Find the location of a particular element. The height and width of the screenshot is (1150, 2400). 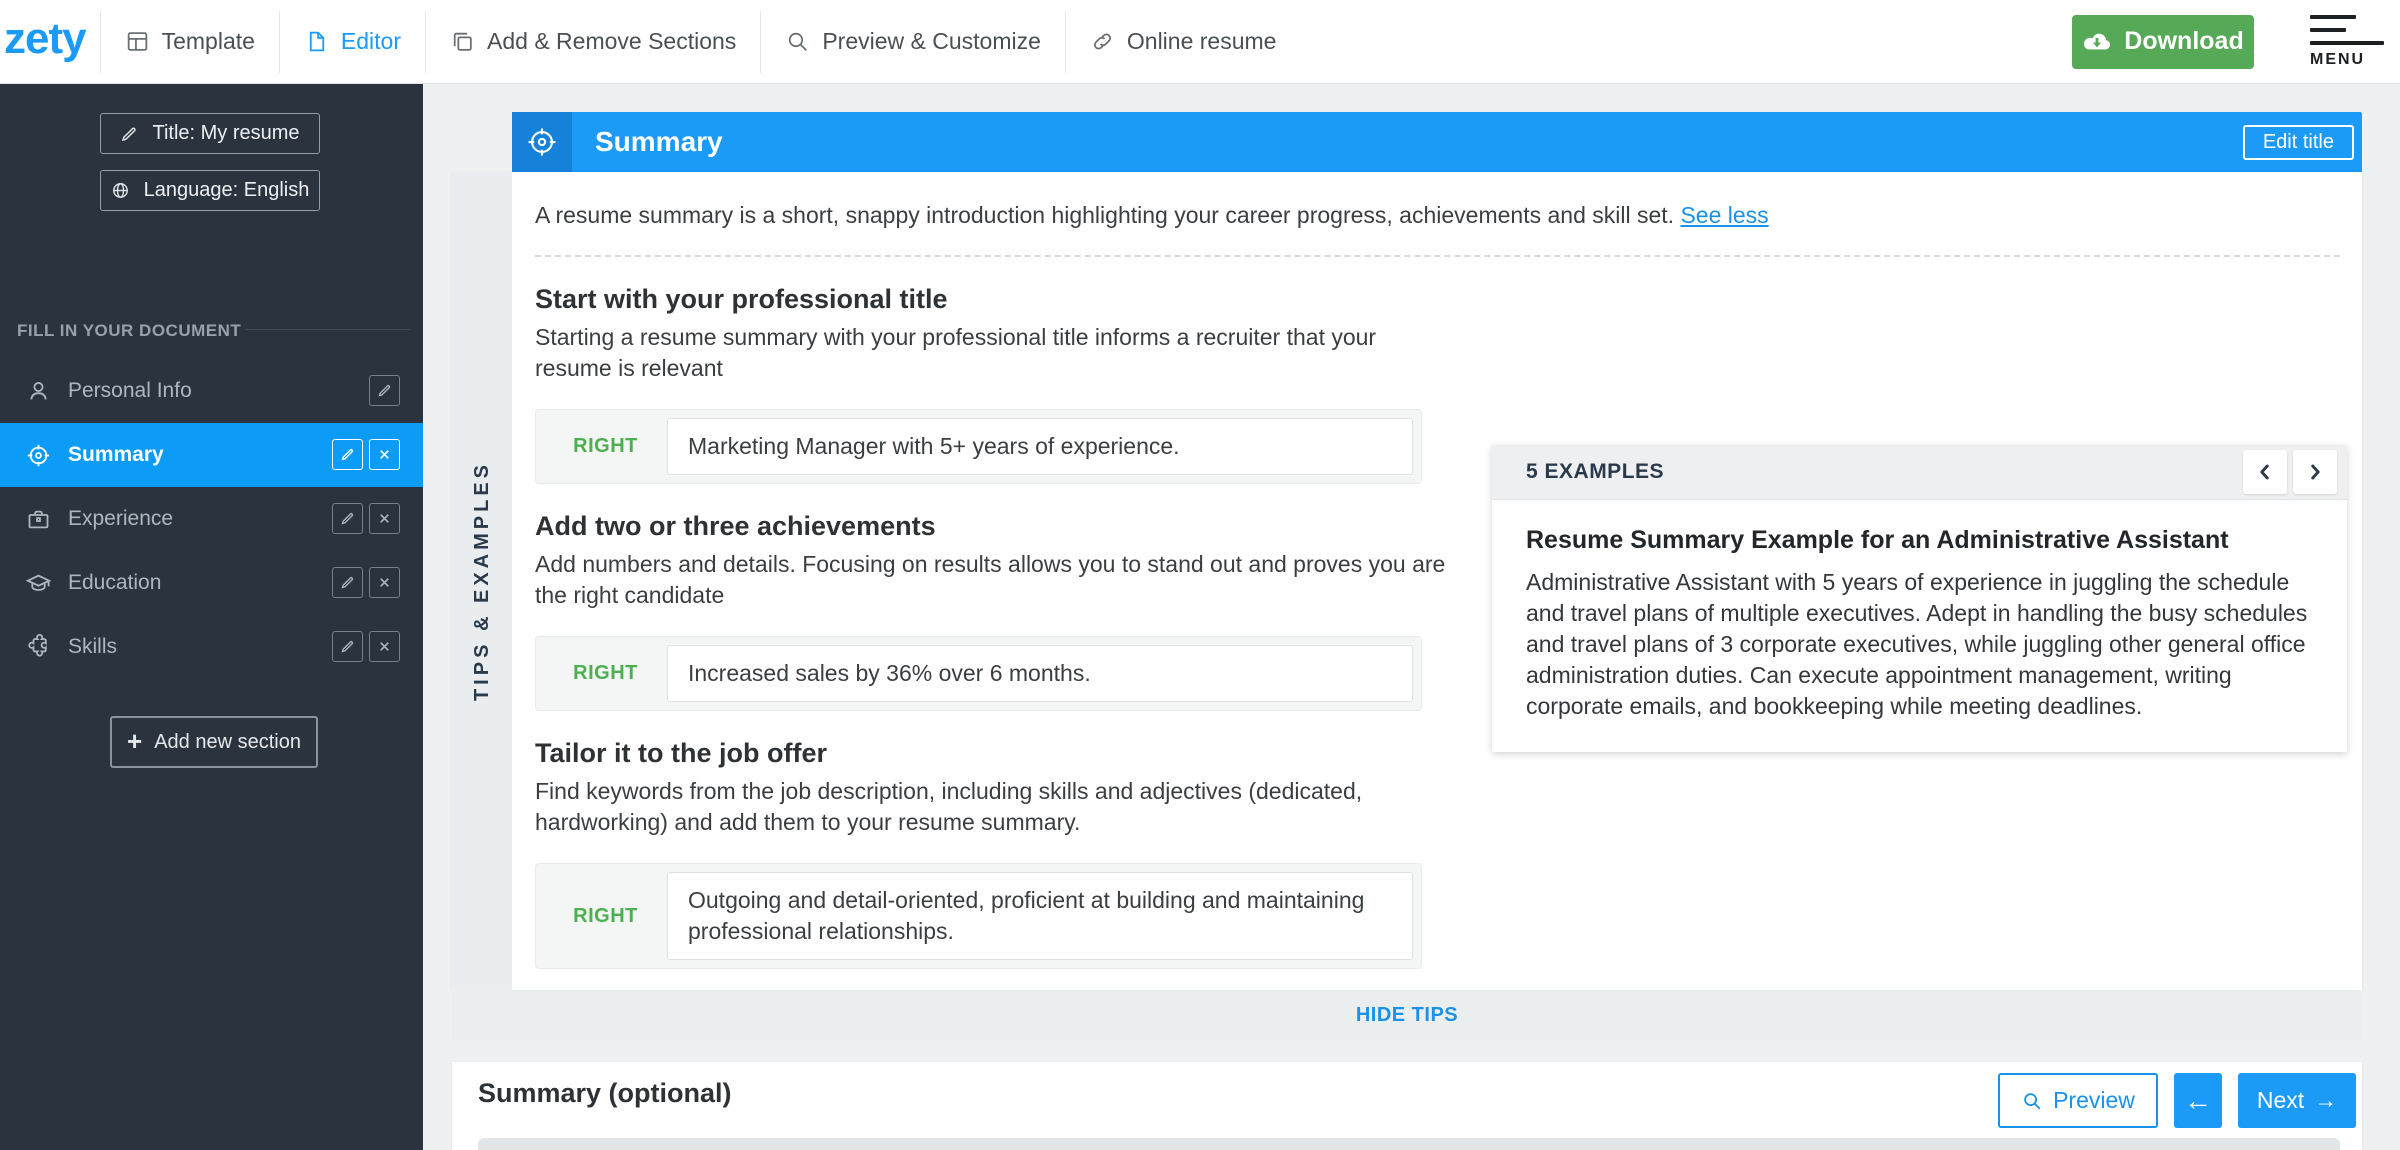

nav-item-online-resume: Online resume is located at coordinates (1183, 41).